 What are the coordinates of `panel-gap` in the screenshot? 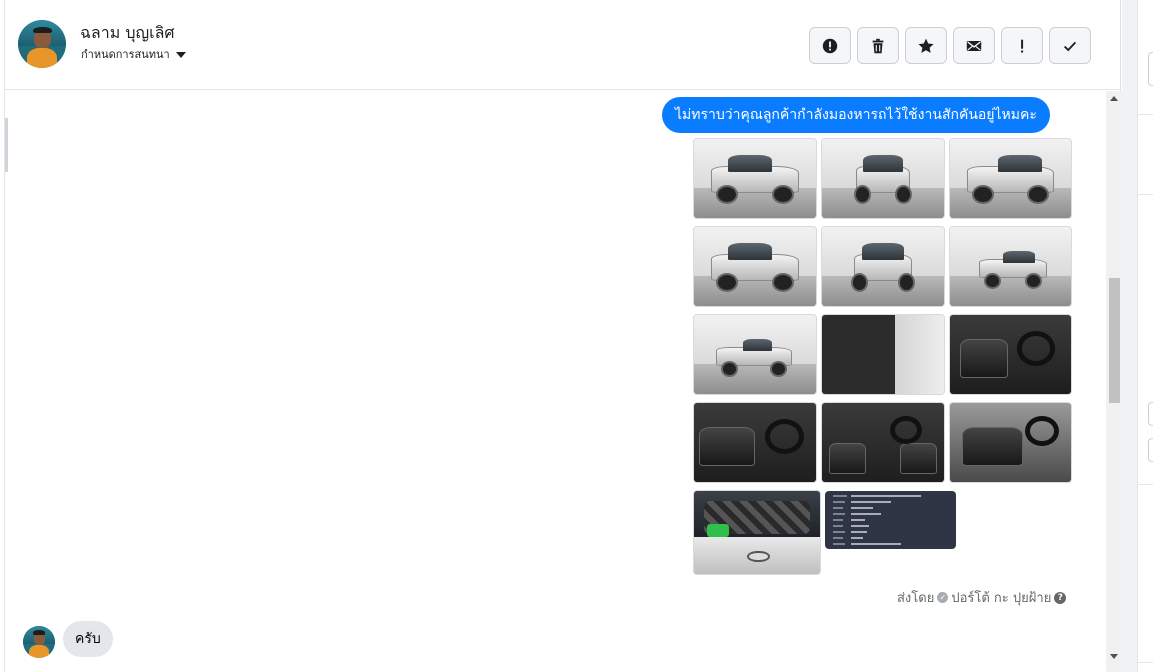 It's located at (1129, 336).